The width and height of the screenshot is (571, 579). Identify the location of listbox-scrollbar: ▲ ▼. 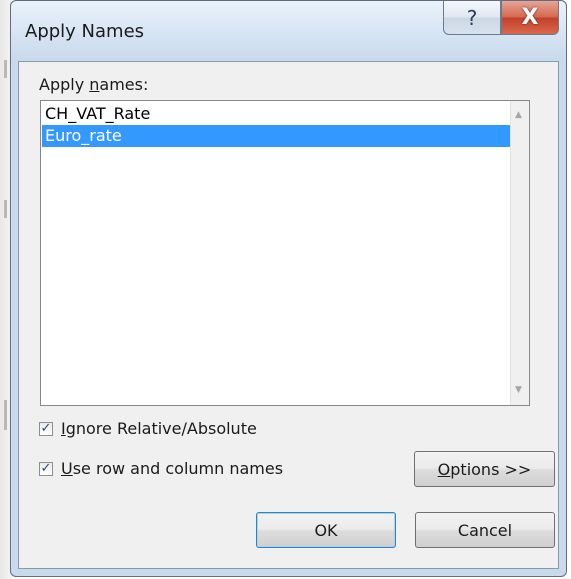
(519, 253).